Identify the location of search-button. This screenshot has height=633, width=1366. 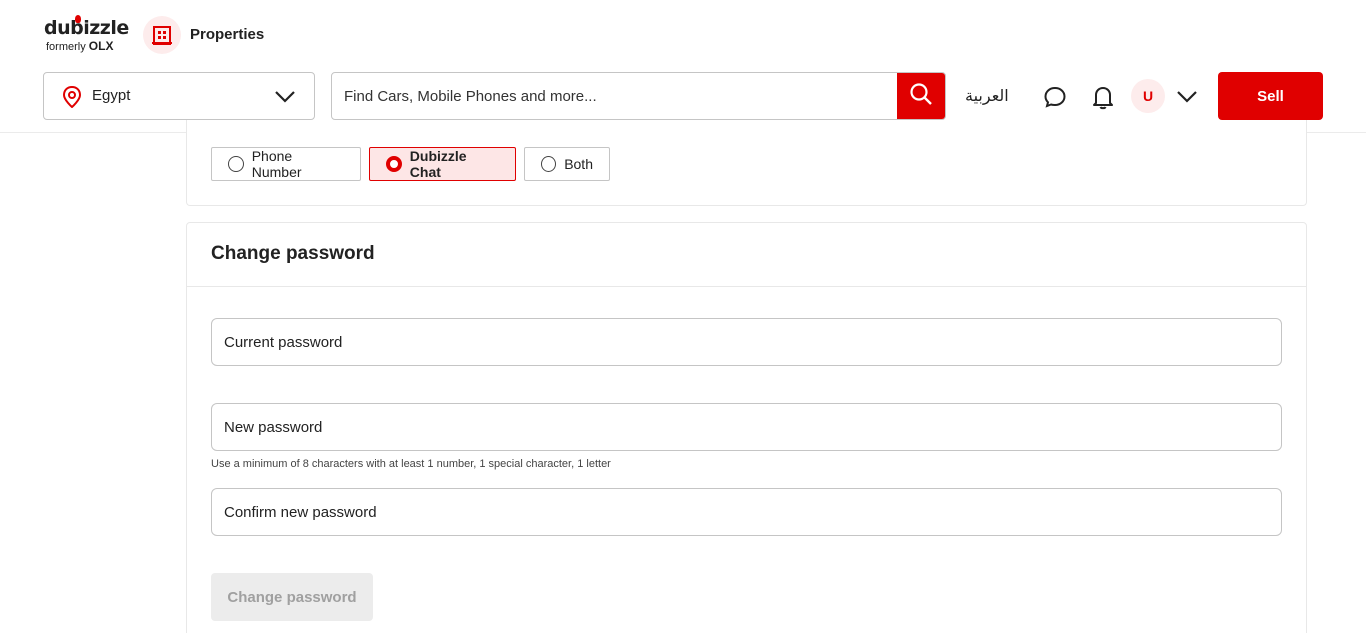
(921, 96).